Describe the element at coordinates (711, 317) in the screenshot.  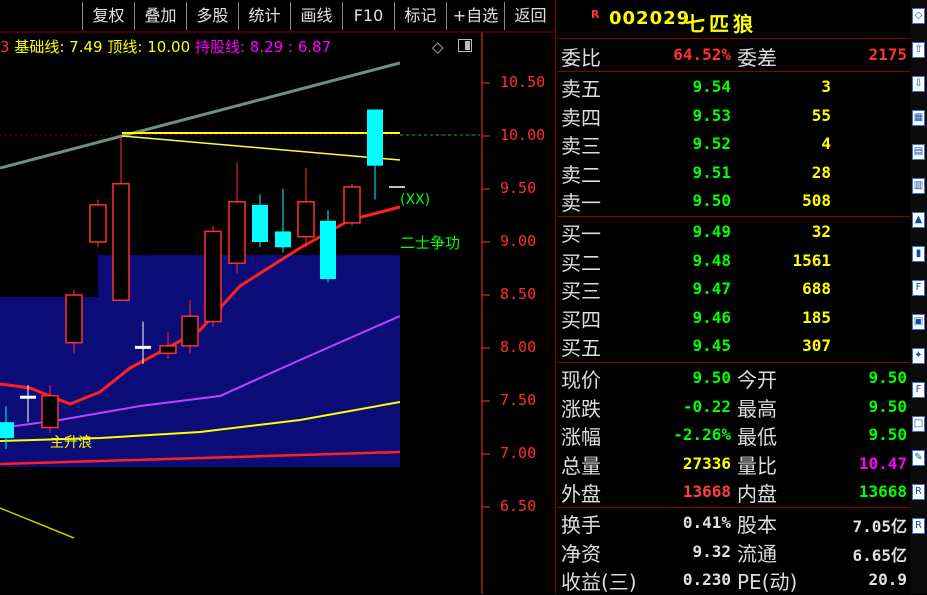
I see `bid-price: 9.46` at that location.